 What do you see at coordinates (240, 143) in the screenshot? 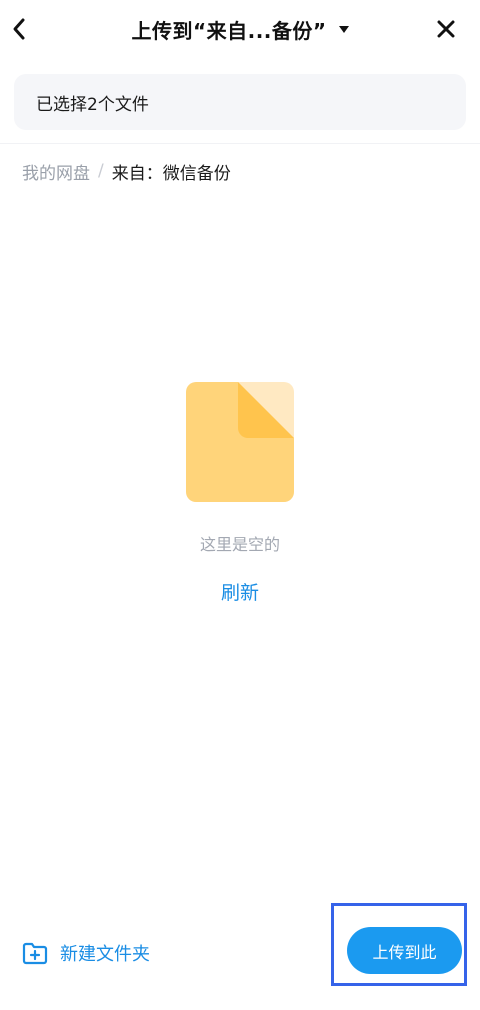
I see `divider` at bounding box center [240, 143].